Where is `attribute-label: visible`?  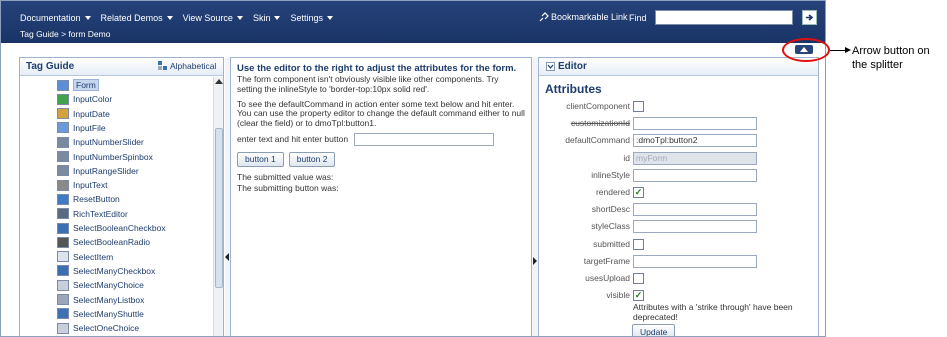 attribute-label: visible is located at coordinates (618, 295).